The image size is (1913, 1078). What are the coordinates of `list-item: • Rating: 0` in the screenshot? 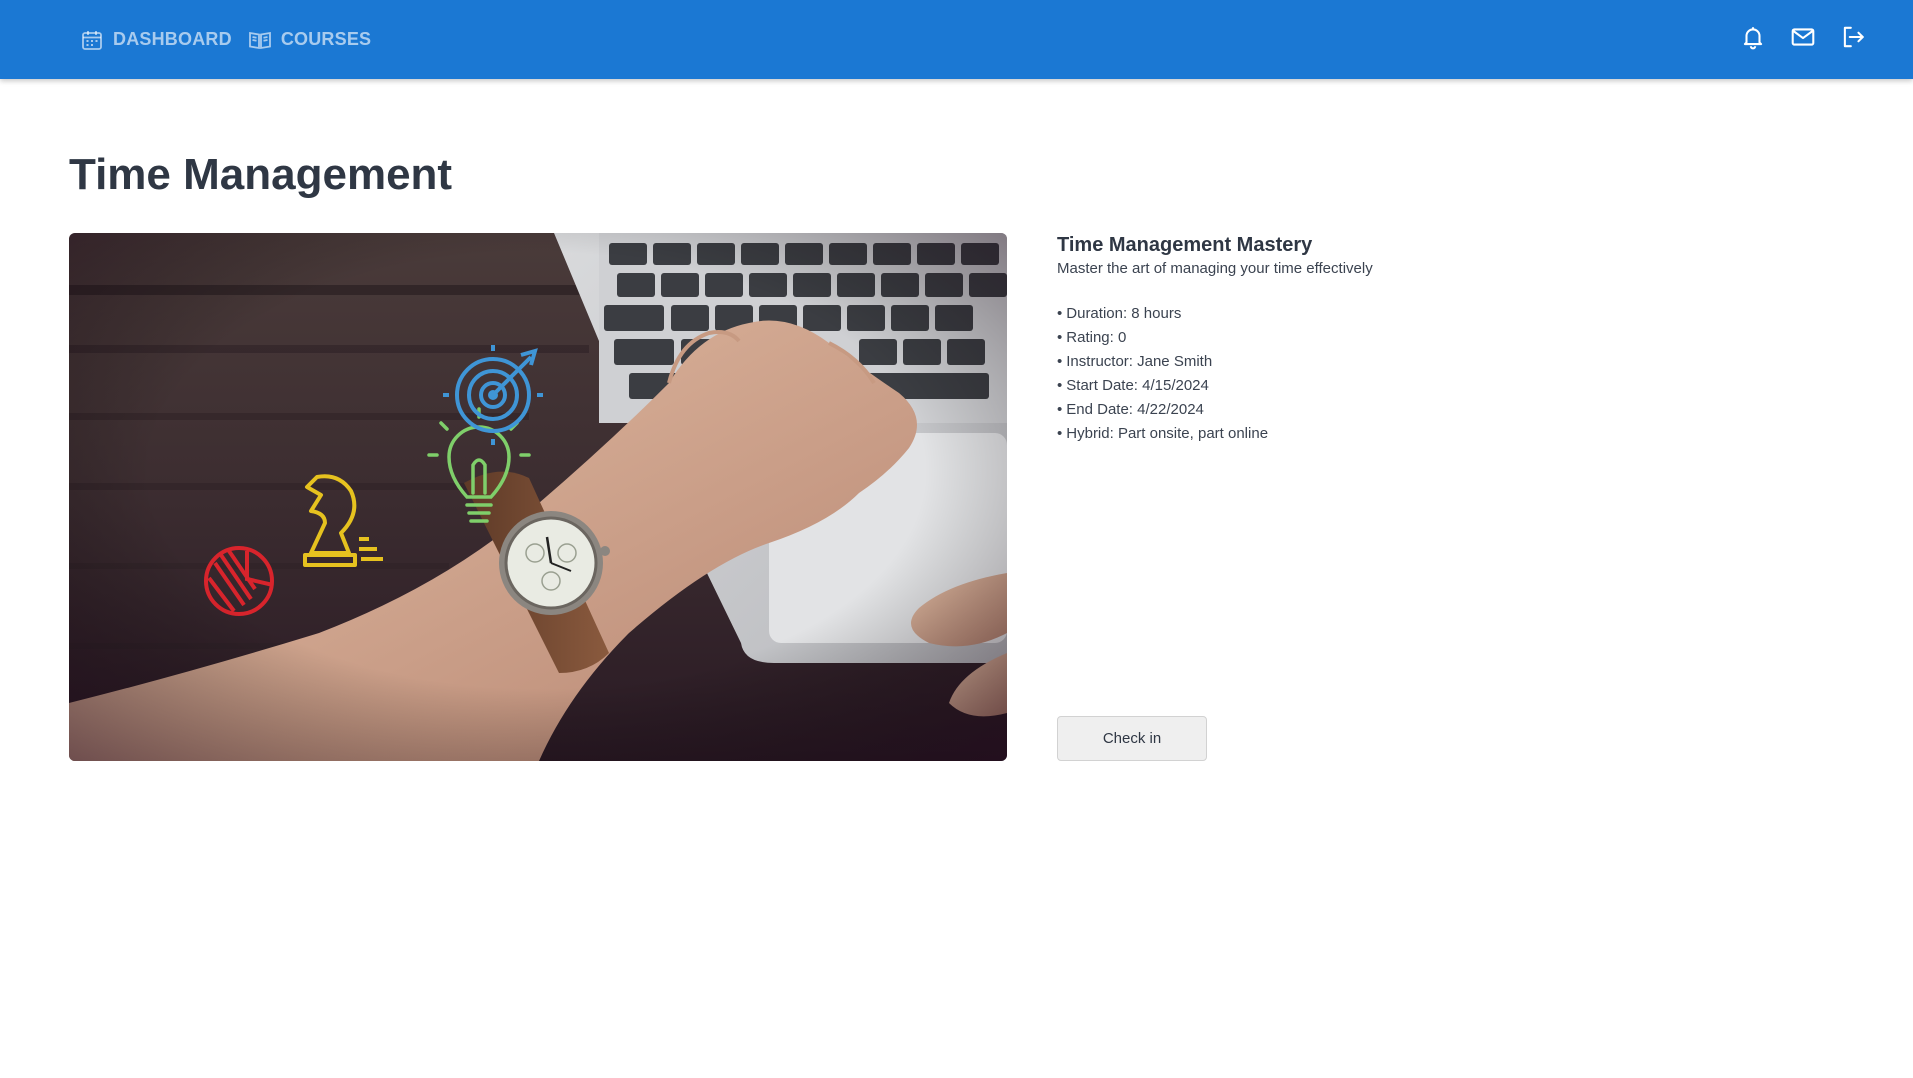 It's located at (1092, 337).